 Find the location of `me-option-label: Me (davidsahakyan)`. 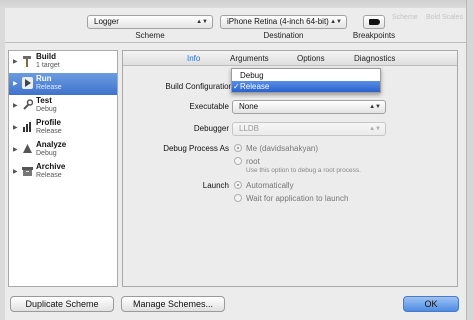

me-option-label: Me (davidsahakyan) is located at coordinates (282, 148).